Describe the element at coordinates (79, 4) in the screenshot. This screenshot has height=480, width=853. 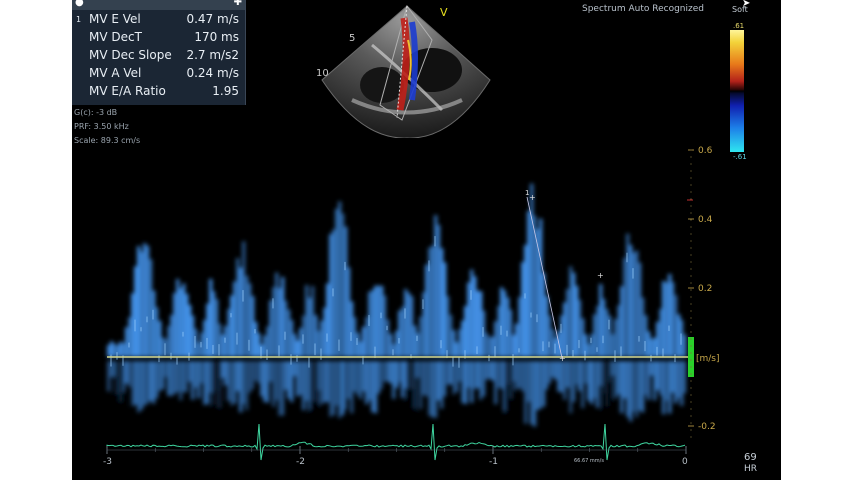
I see `collapse-icon: ●` at that location.